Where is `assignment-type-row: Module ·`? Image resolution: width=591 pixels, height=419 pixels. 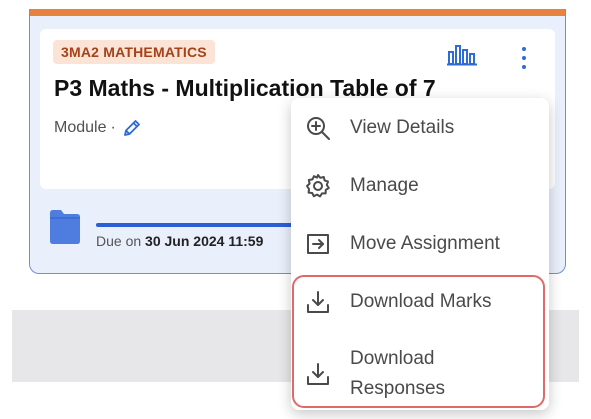
assignment-type-row: Module · is located at coordinates (98, 128).